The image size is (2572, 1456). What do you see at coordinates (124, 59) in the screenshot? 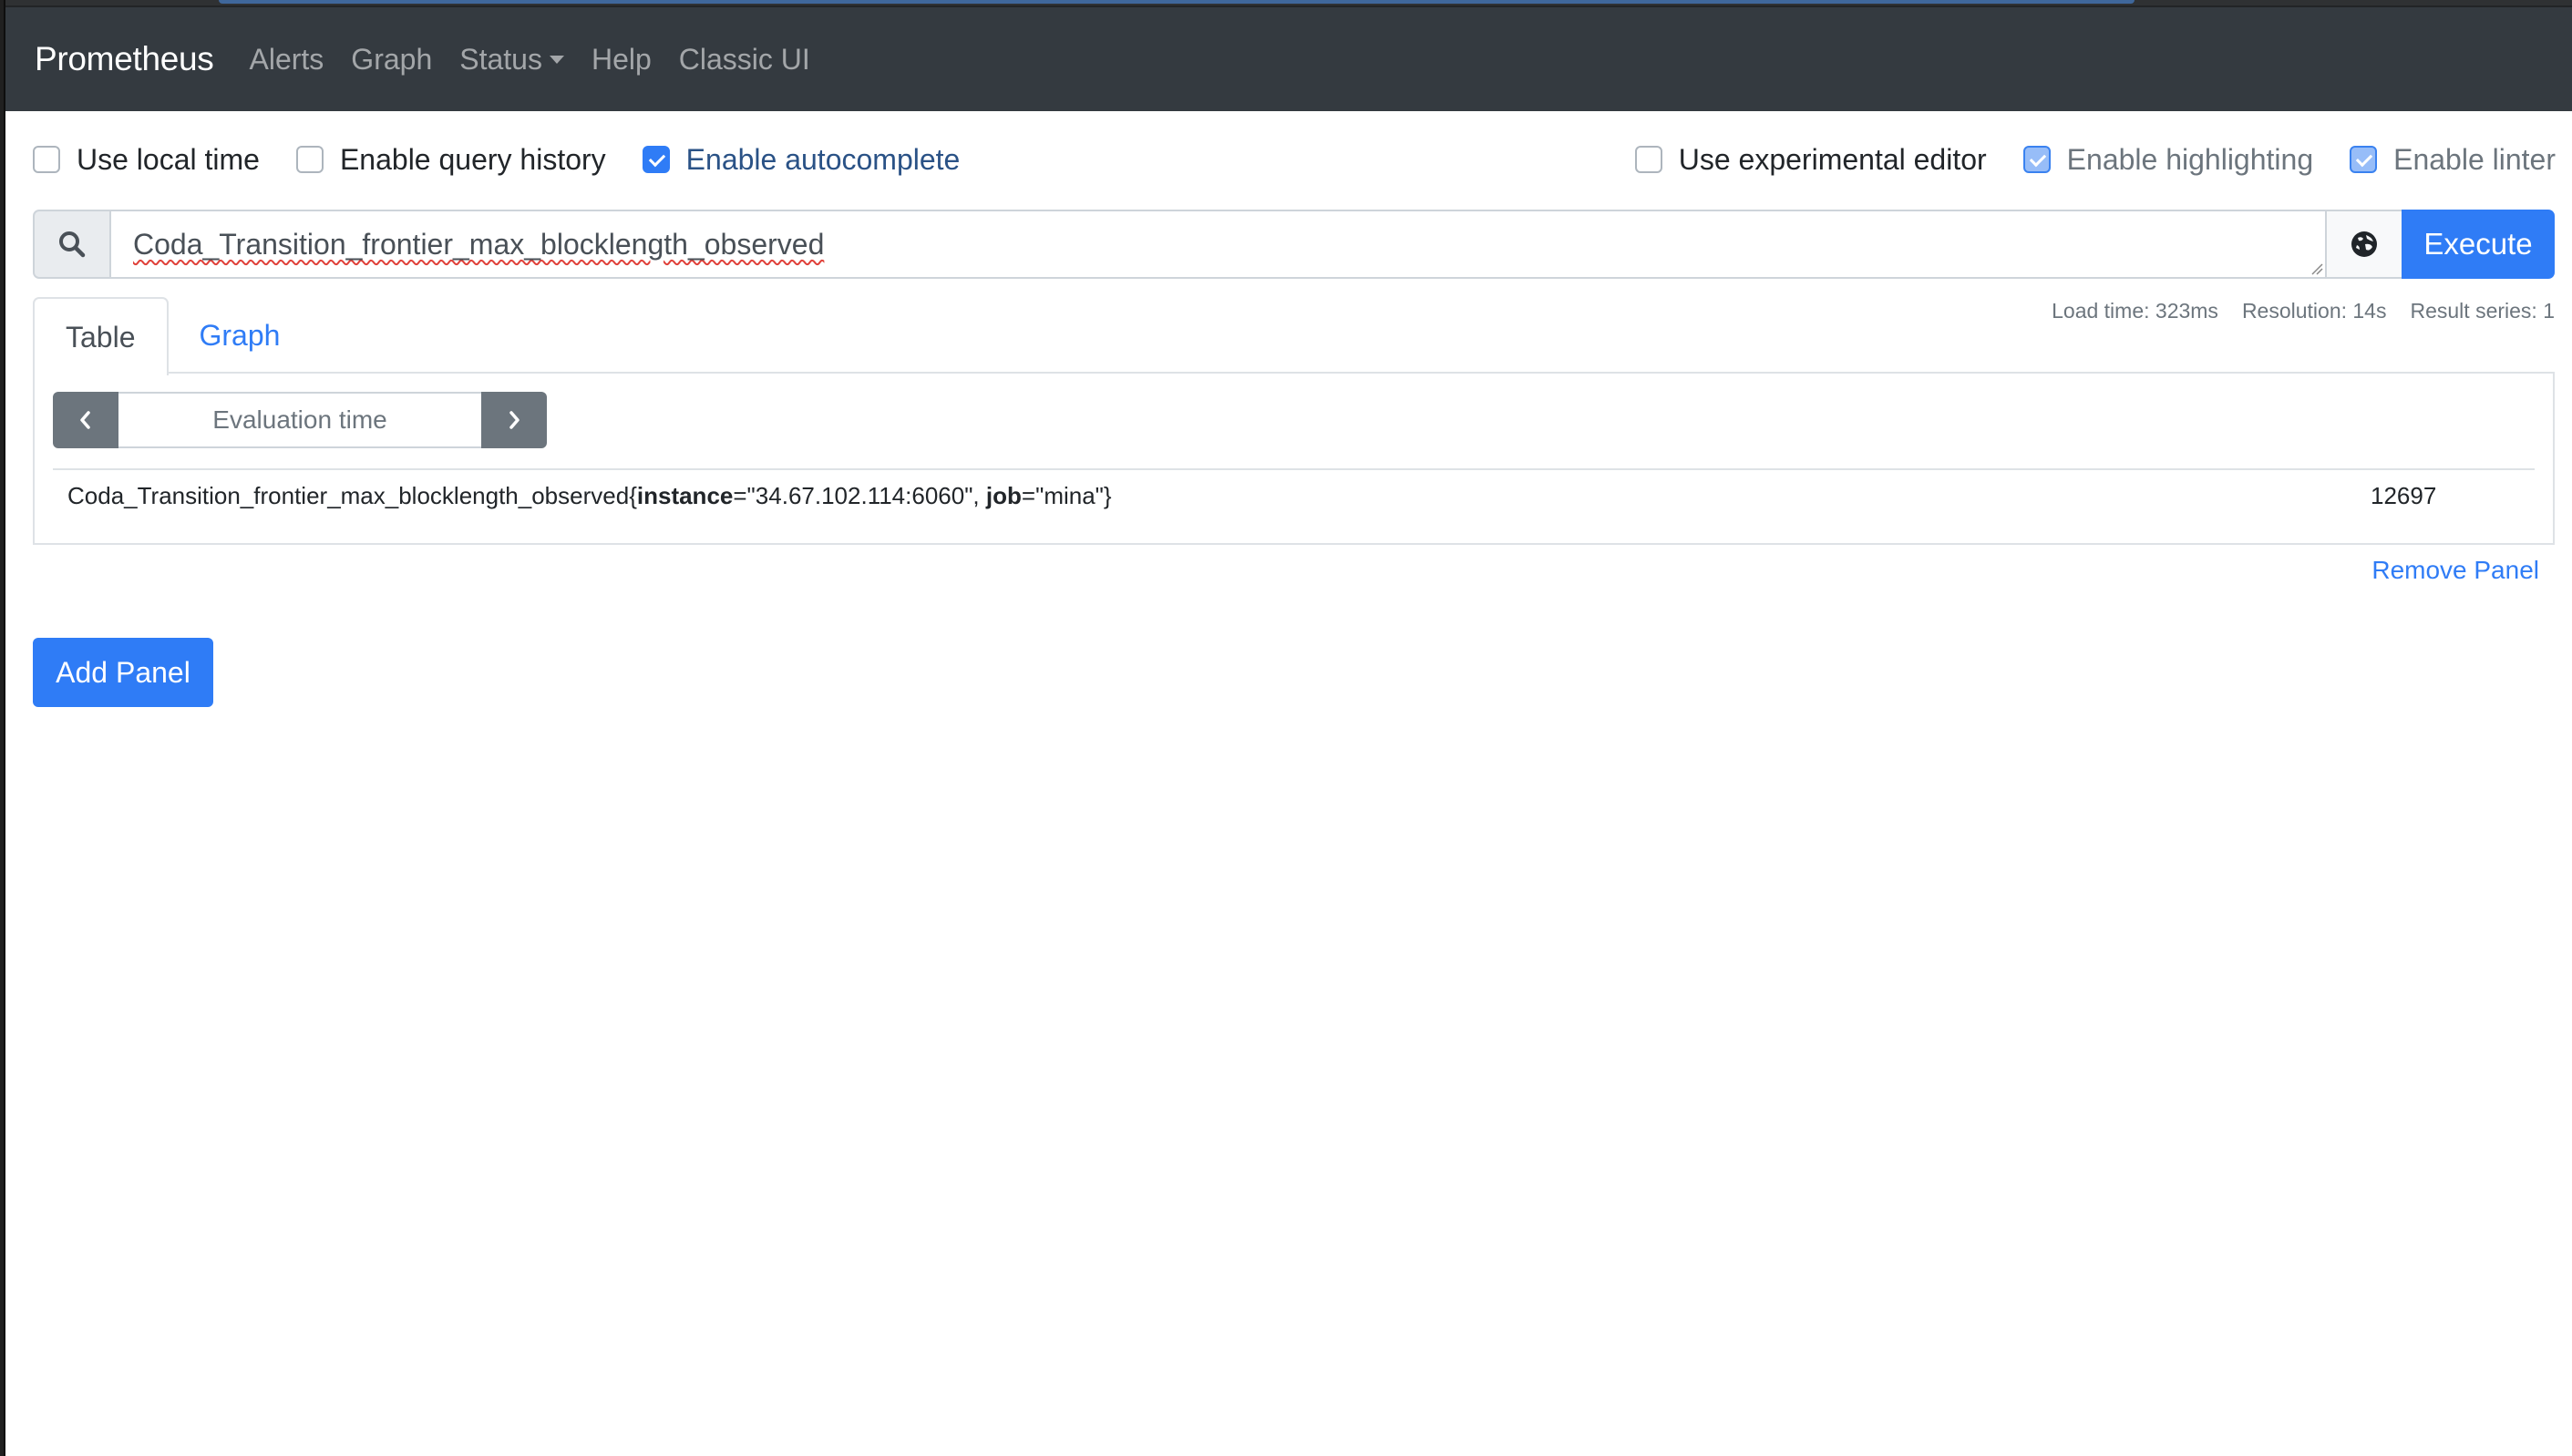
I see `brand-logo: Prometheus` at bounding box center [124, 59].